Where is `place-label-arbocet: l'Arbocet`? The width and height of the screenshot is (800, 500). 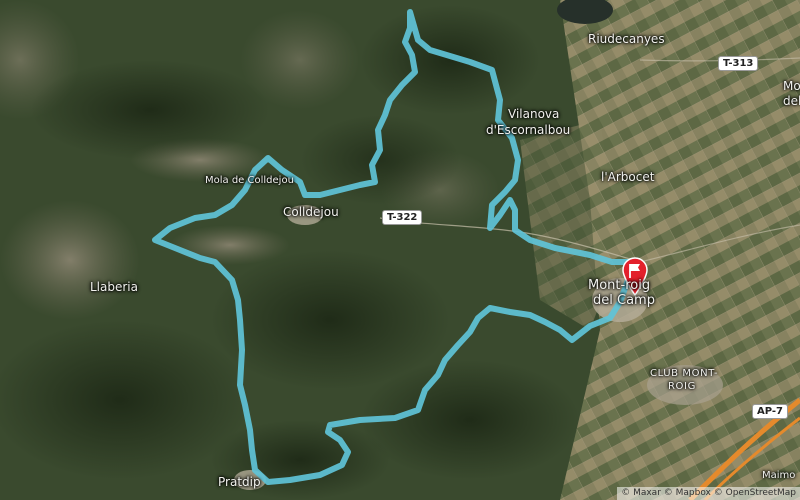
place-label-arbocet: l'Arbocet is located at coordinates (628, 177).